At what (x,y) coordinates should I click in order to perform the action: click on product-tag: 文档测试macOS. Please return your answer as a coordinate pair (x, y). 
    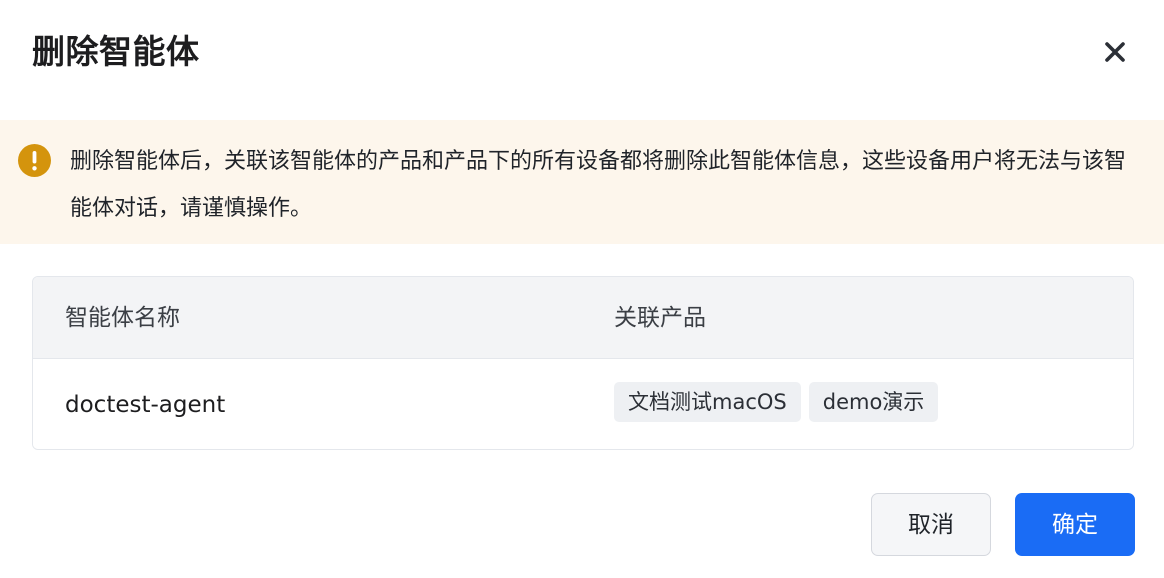
    Looking at the image, I should click on (707, 402).